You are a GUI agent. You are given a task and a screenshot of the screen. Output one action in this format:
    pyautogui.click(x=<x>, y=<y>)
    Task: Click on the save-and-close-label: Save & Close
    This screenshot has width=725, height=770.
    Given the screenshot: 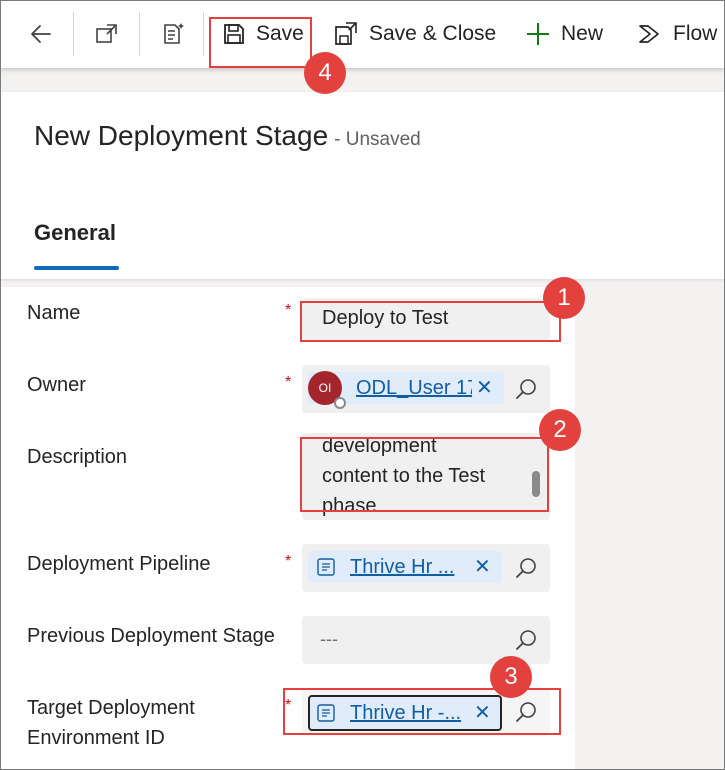 What is the action you would take?
    pyautogui.click(x=433, y=33)
    